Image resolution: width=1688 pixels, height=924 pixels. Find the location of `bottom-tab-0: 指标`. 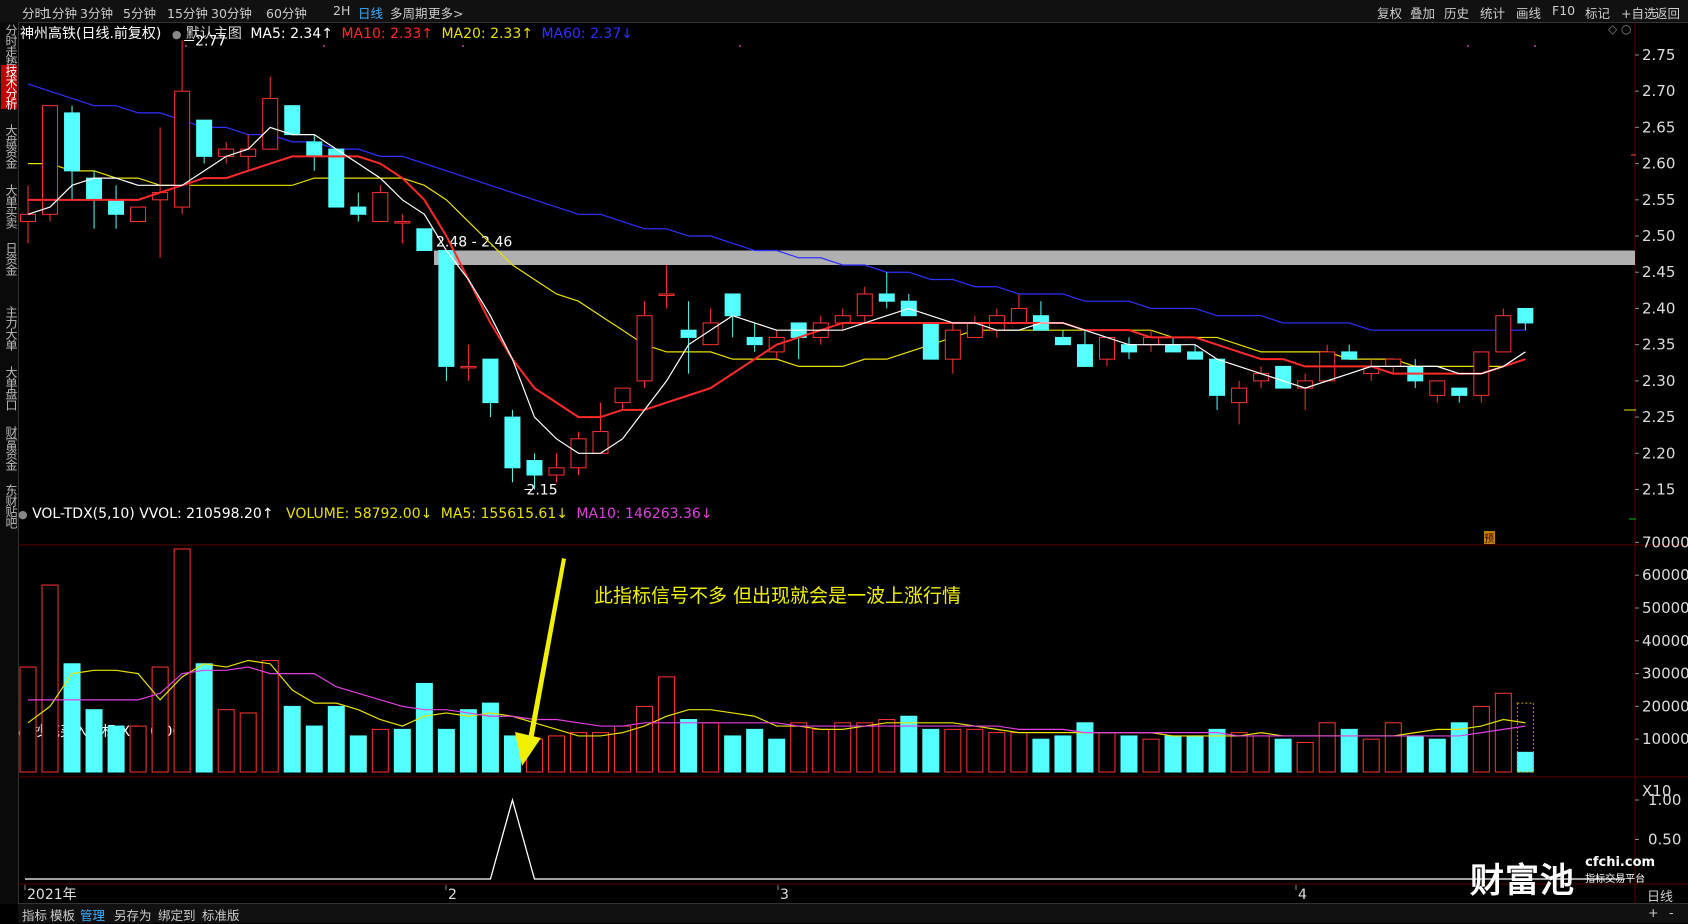

bottom-tab-0: 指标 is located at coordinates (34, 914).